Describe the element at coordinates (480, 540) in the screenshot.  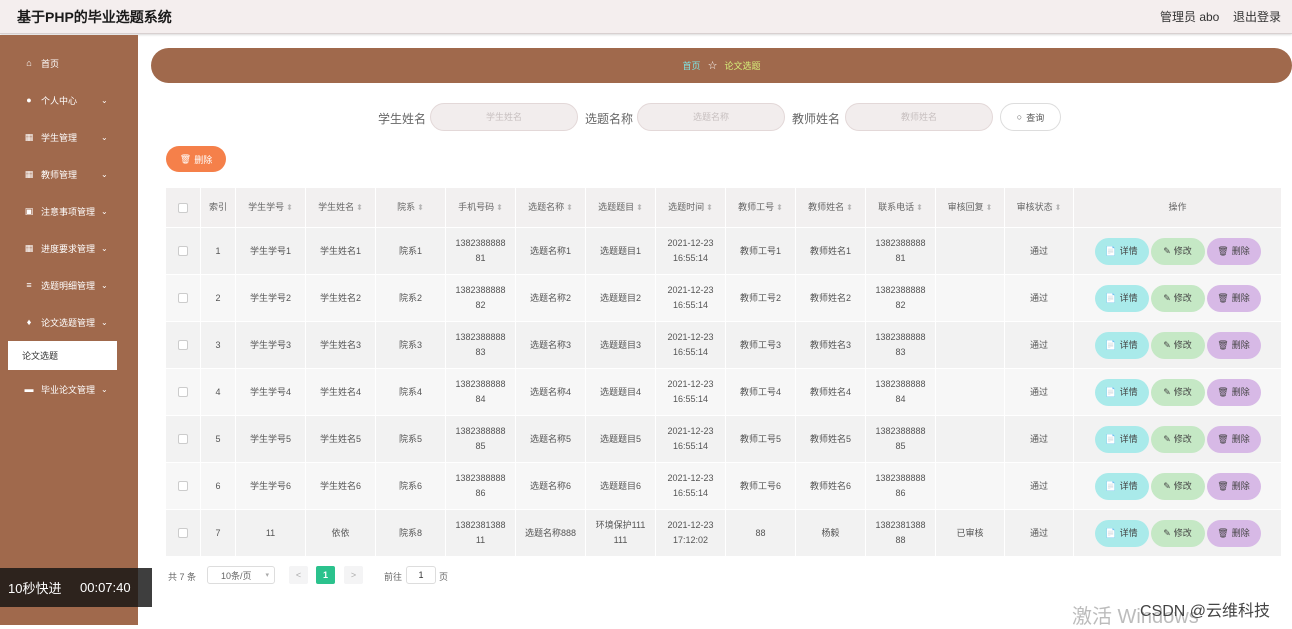
I see `cell-line: 11` at that location.